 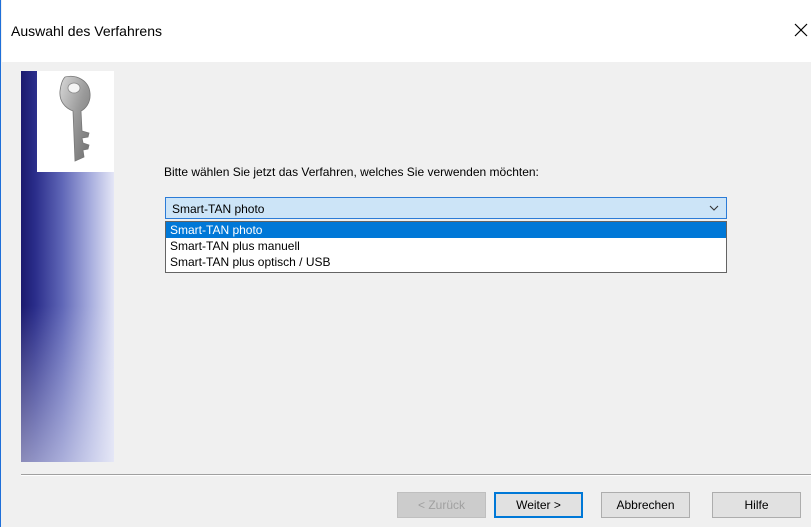 I want to click on dropdown-option-smart-tan-photo: Smart-TAN photo, so click(x=446, y=230).